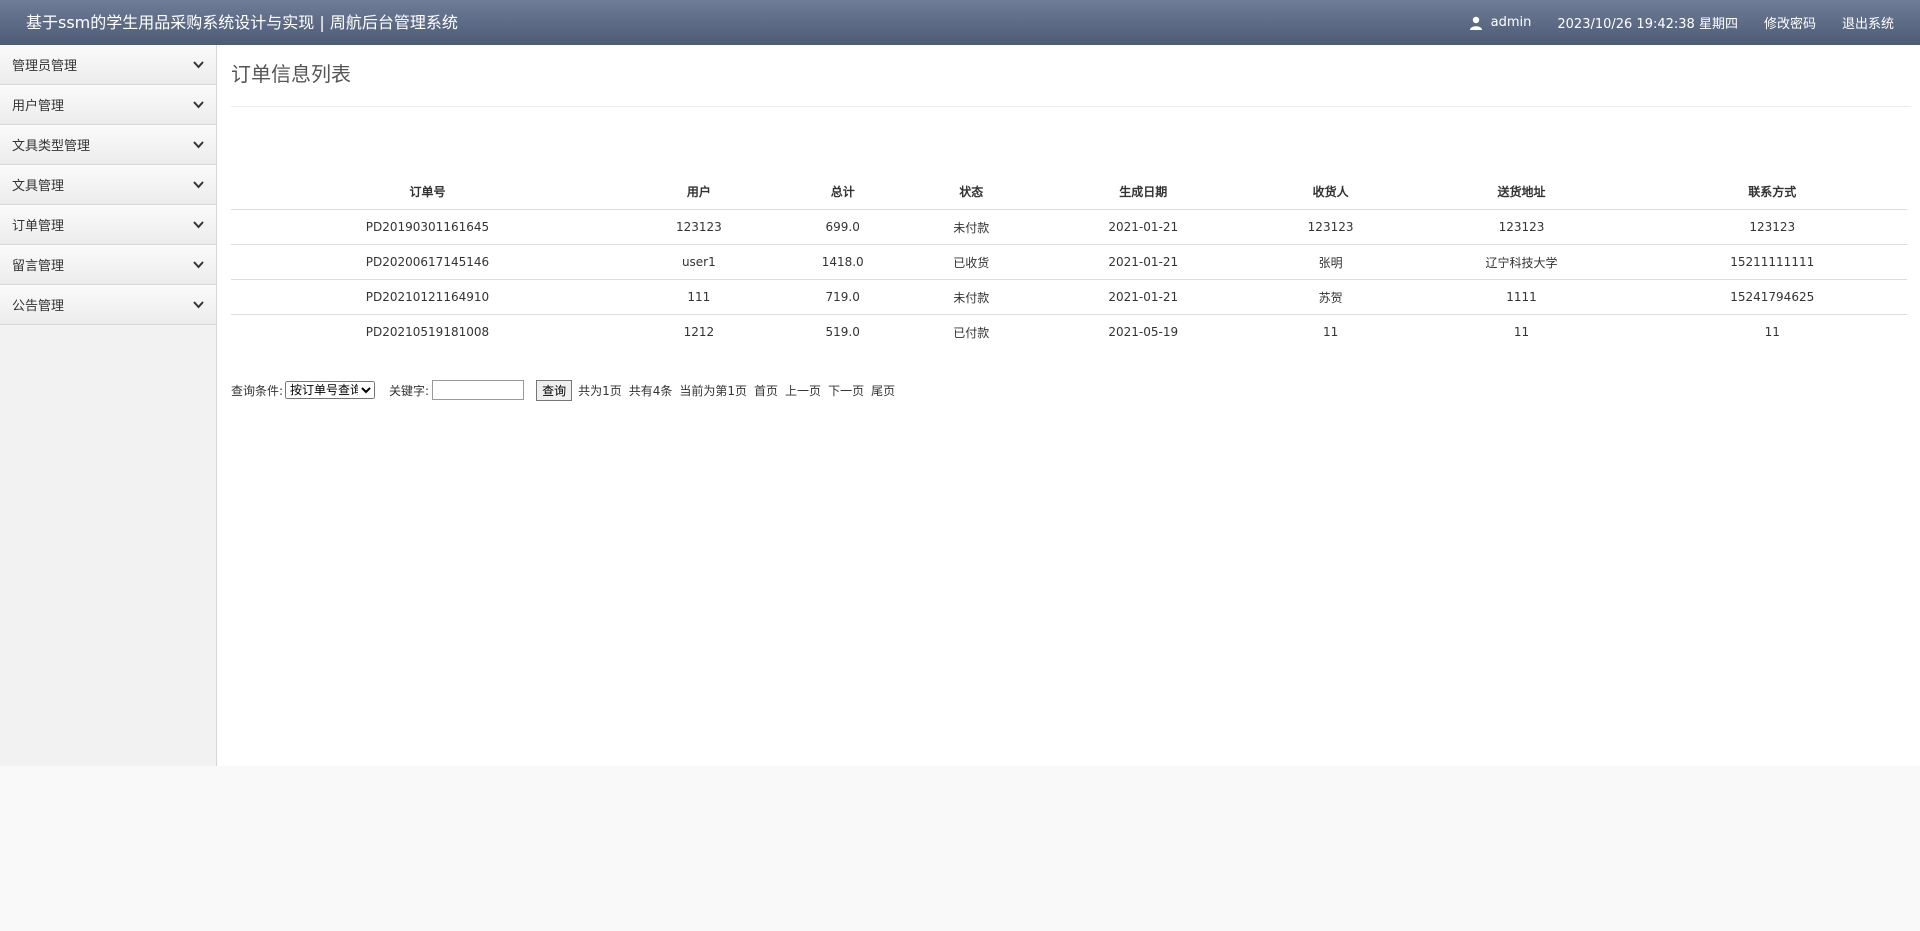 The height and width of the screenshot is (931, 1920). I want to click on total-pages: 共为1页, so click(600, 390).